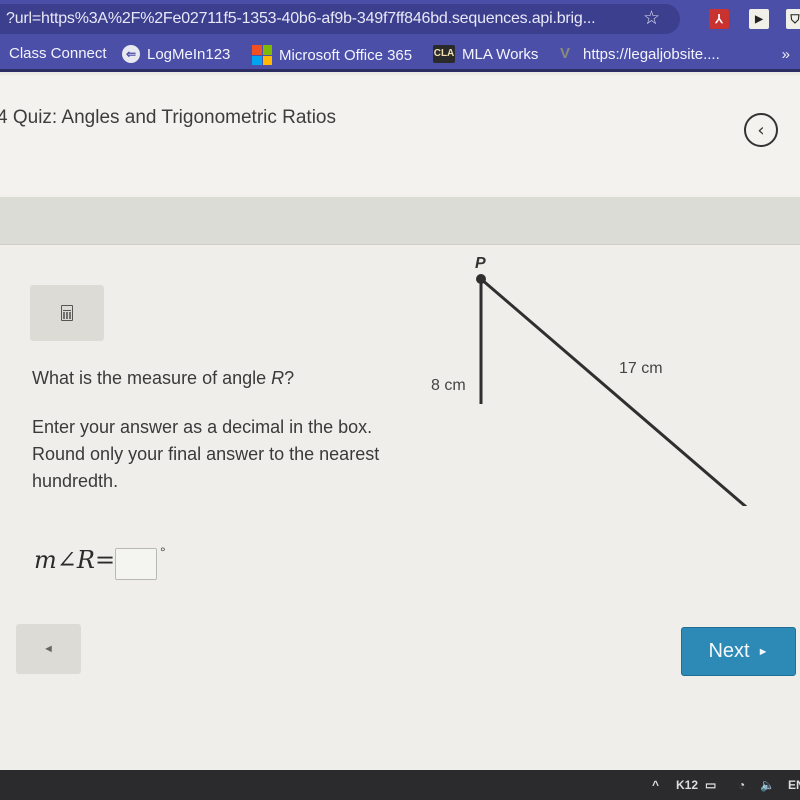 The height and width of the screenshot is (800, 800). I want to click on triangle-diagram: P Q R 8 cm 15 cm 17 cm, so click(589, 380).